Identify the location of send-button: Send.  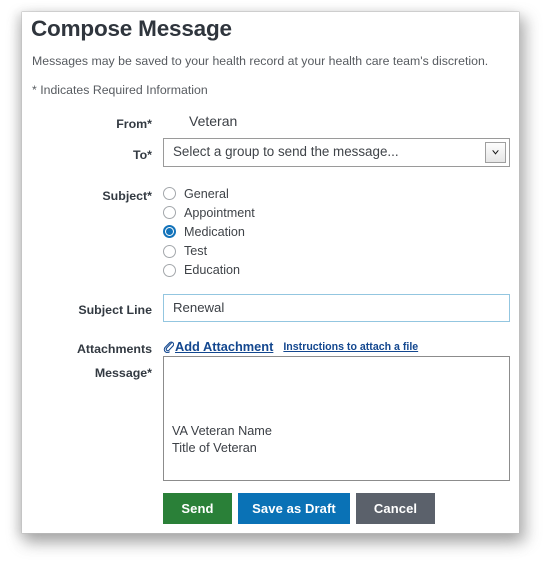
(197, 508).